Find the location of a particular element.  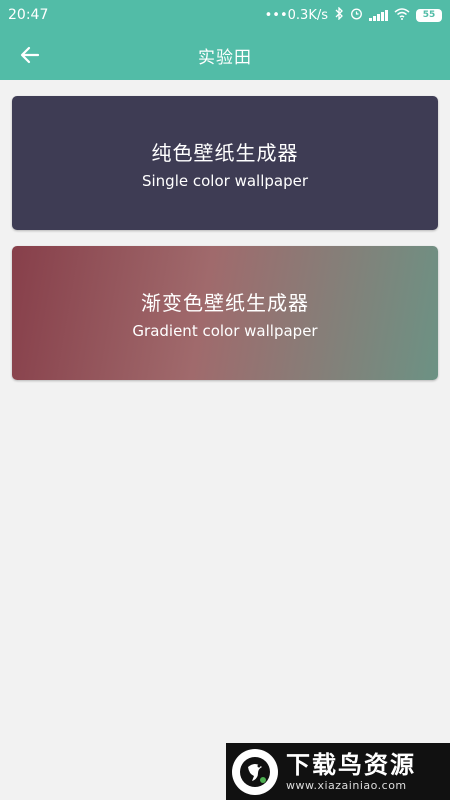

arrow-left-icon is located at coordinates (30, 55).